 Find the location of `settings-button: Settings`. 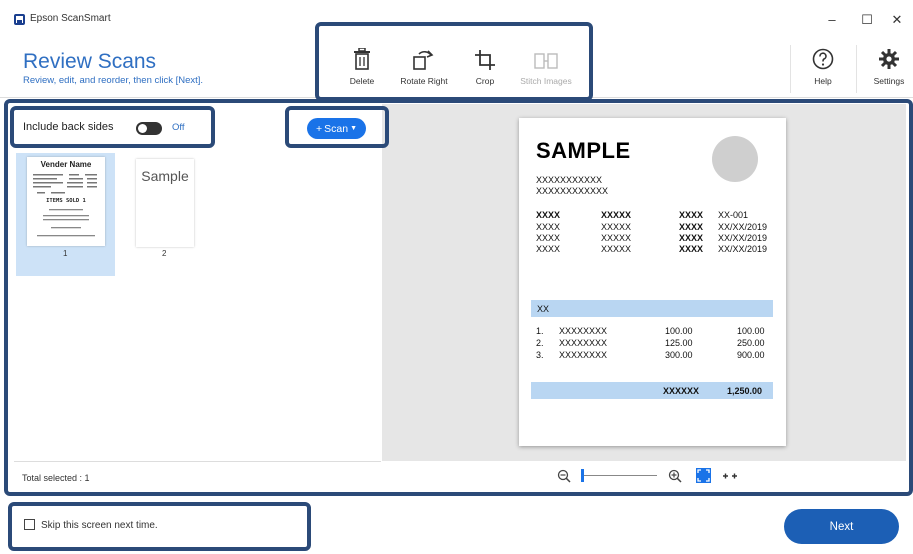

settings-button: Settings is located at coordinates (883, 67).